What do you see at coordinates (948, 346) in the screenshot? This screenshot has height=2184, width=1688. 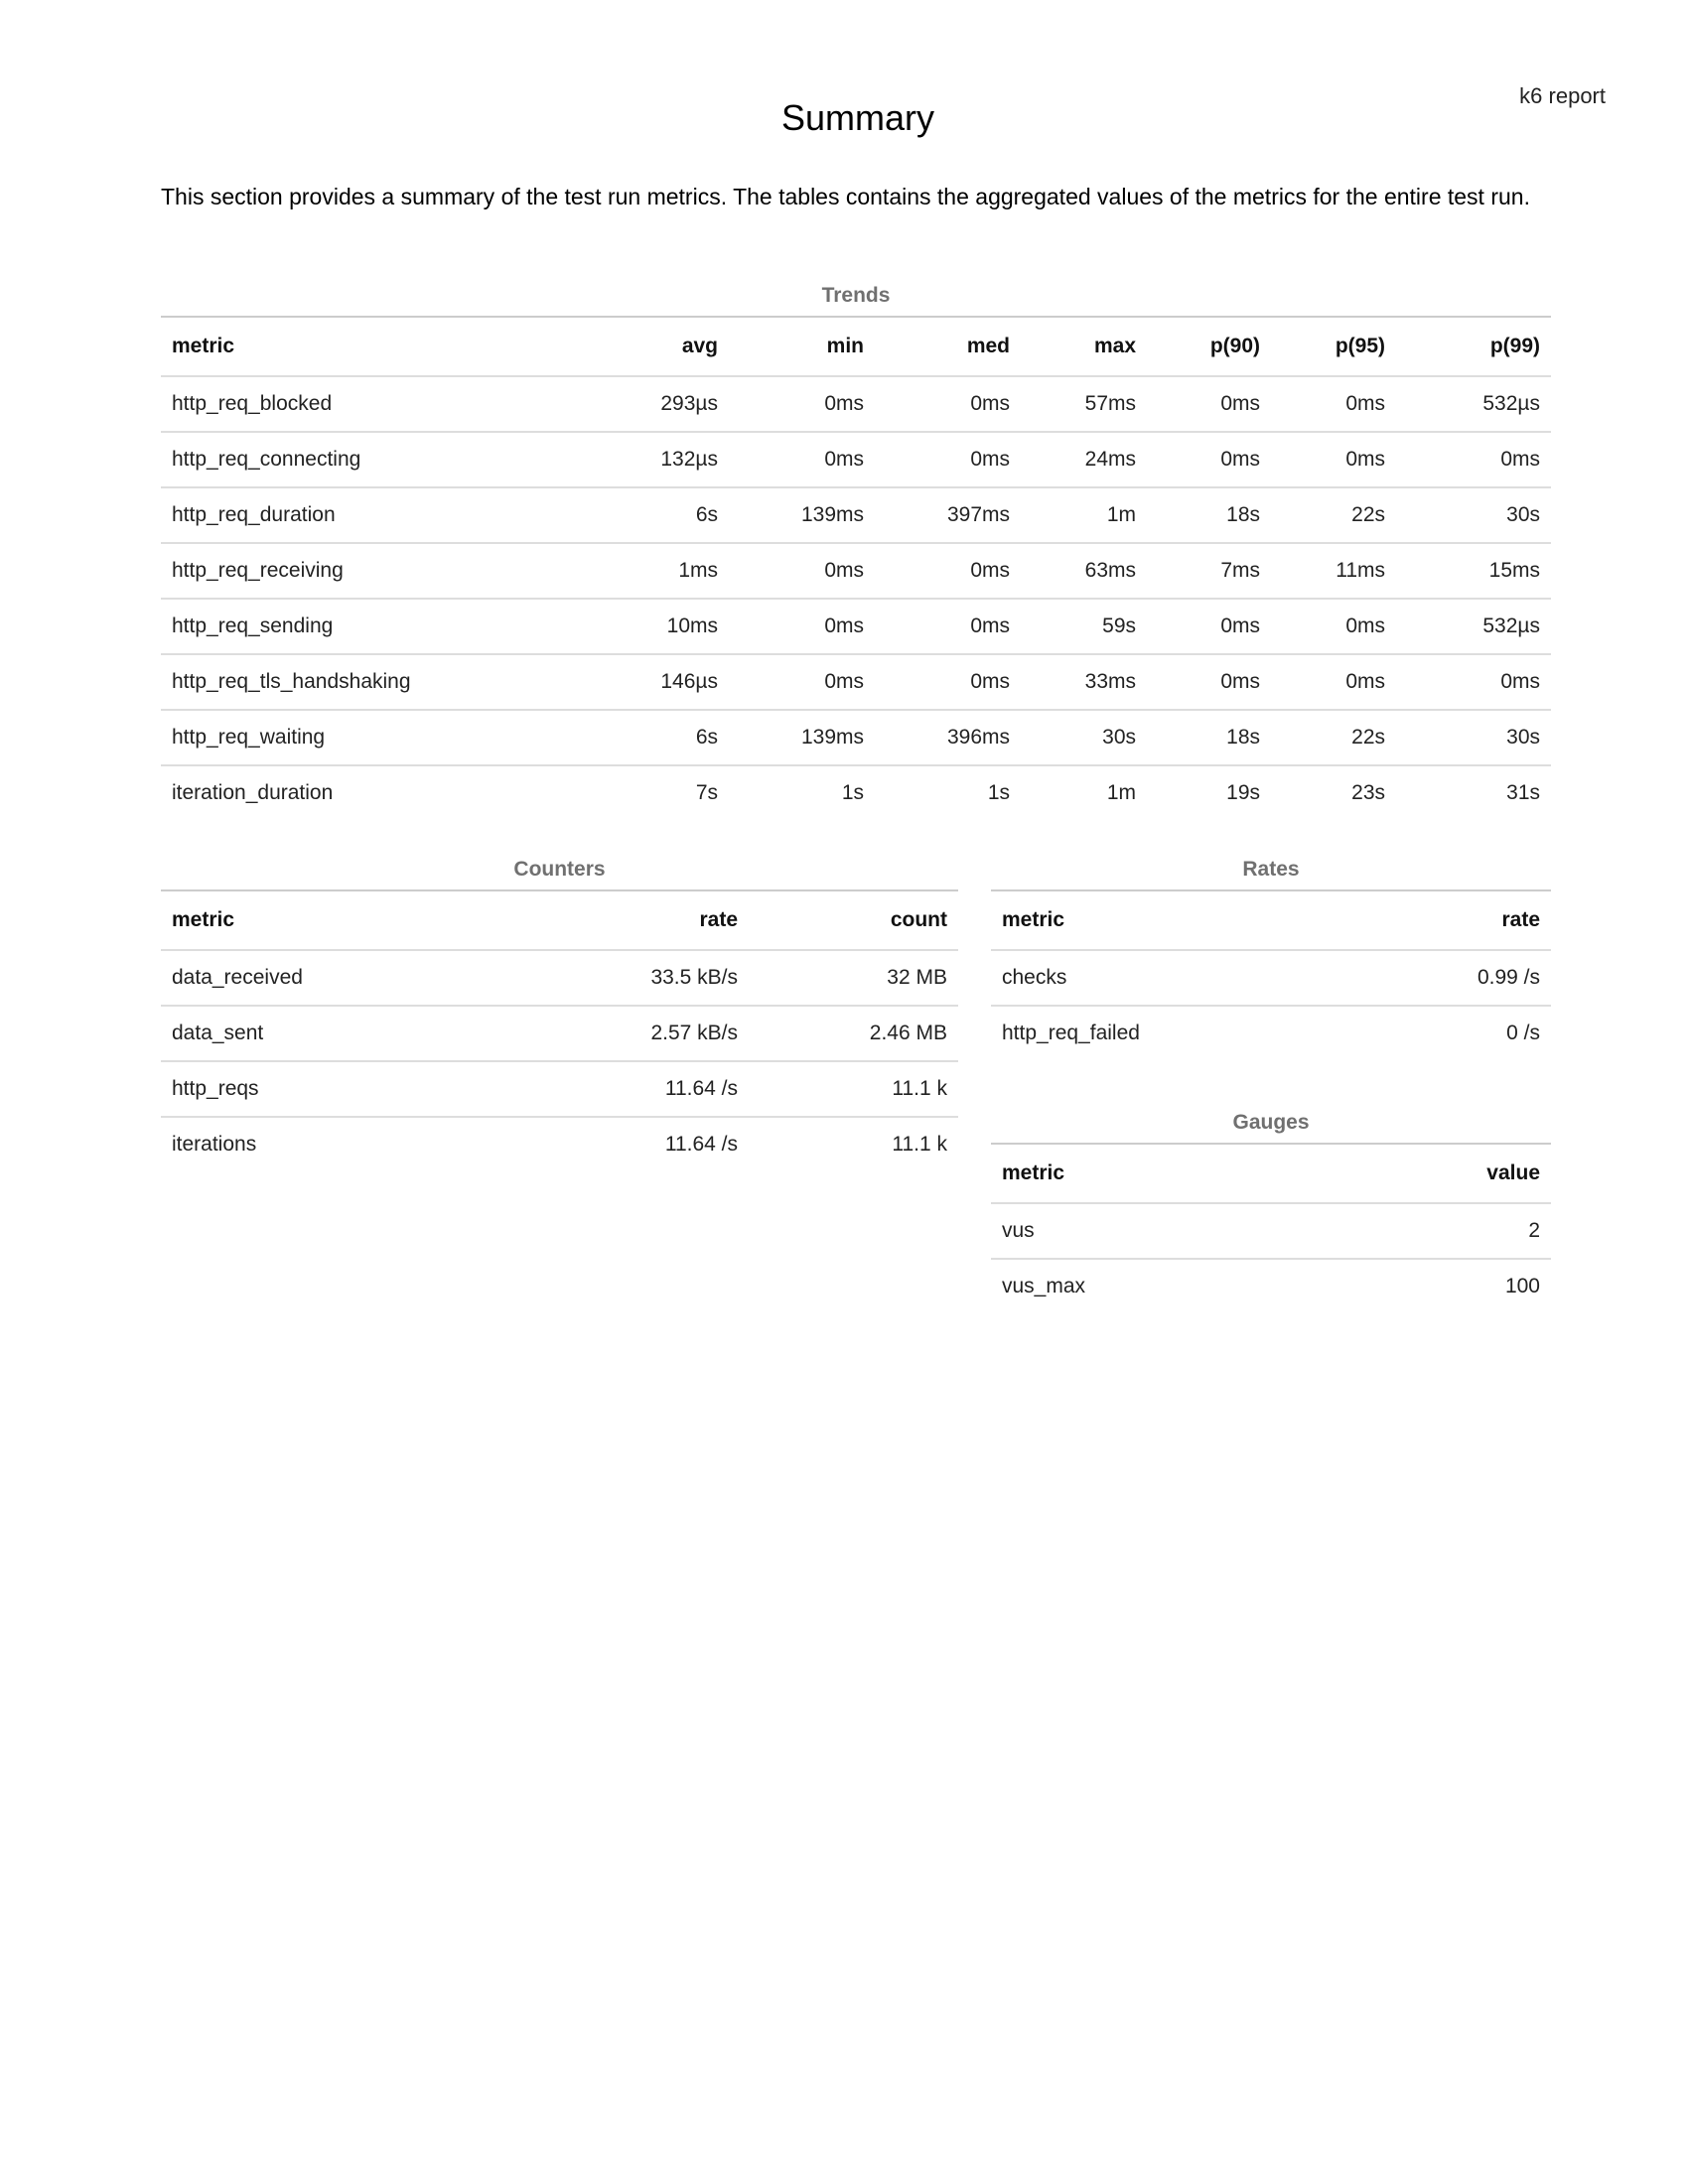 I see `trends-header-med: med` at bounding box center [948, 346].